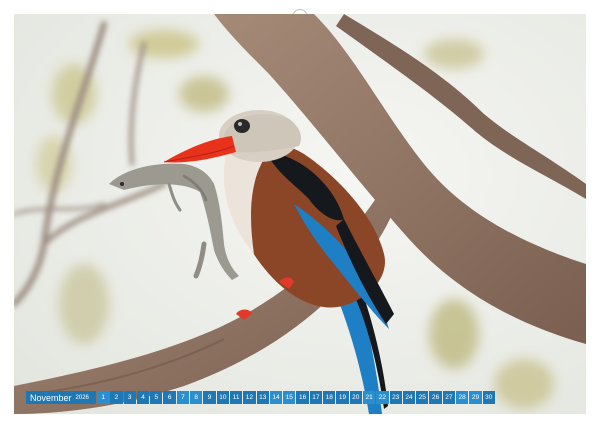  I want to click on day-cell: 17, so click(316, 397).